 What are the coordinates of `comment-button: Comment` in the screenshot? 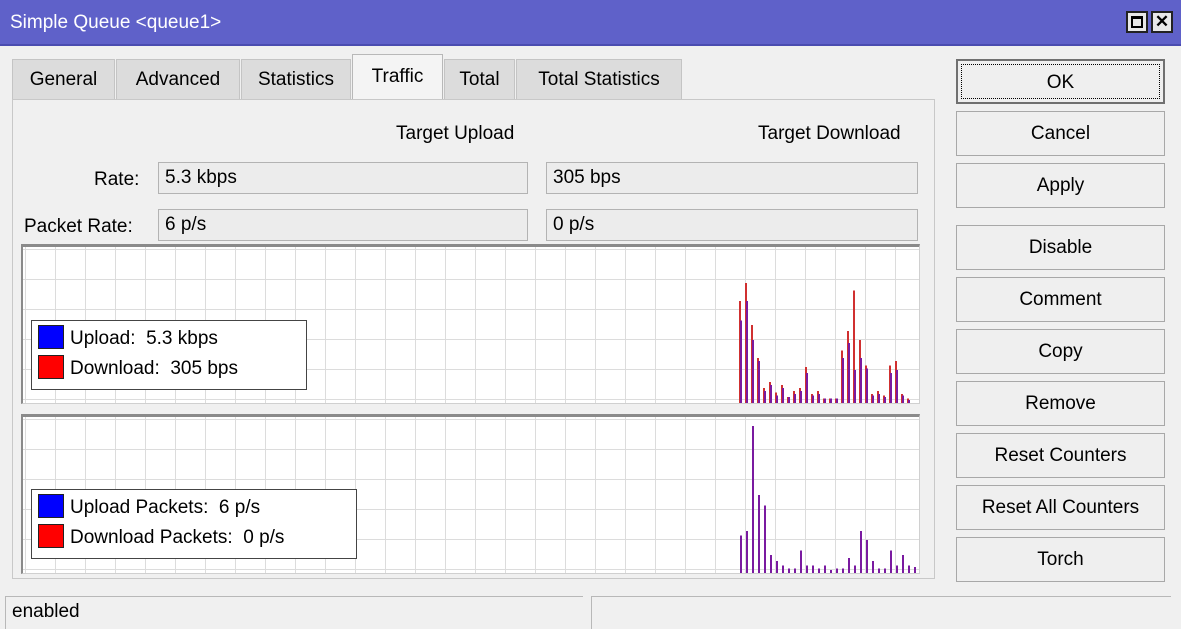 It's located at (1060, 299).